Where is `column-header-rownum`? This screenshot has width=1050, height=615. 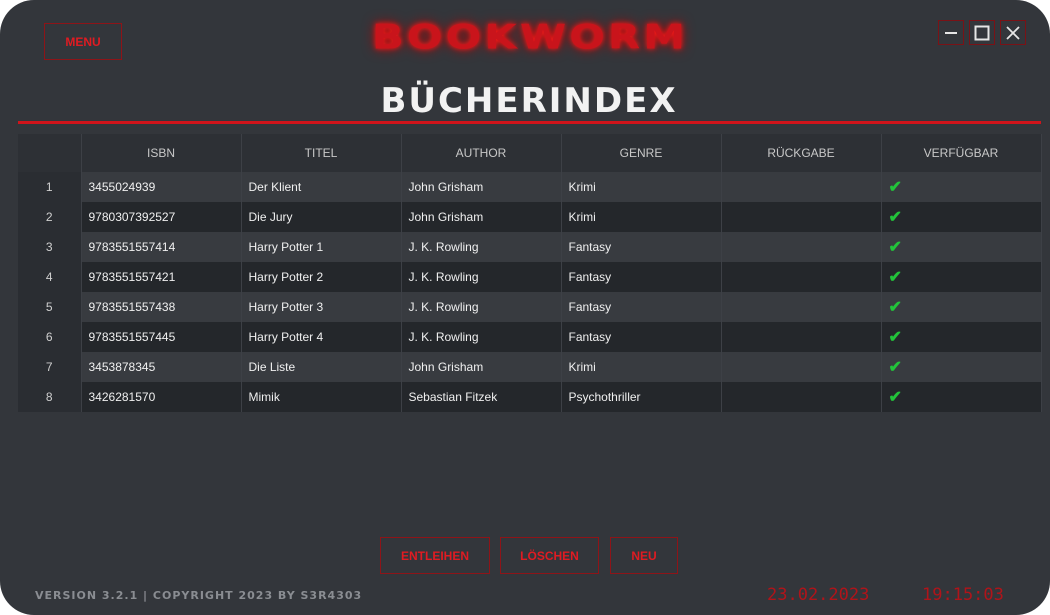
column-header-rownum is located at coordinates (50, 153).